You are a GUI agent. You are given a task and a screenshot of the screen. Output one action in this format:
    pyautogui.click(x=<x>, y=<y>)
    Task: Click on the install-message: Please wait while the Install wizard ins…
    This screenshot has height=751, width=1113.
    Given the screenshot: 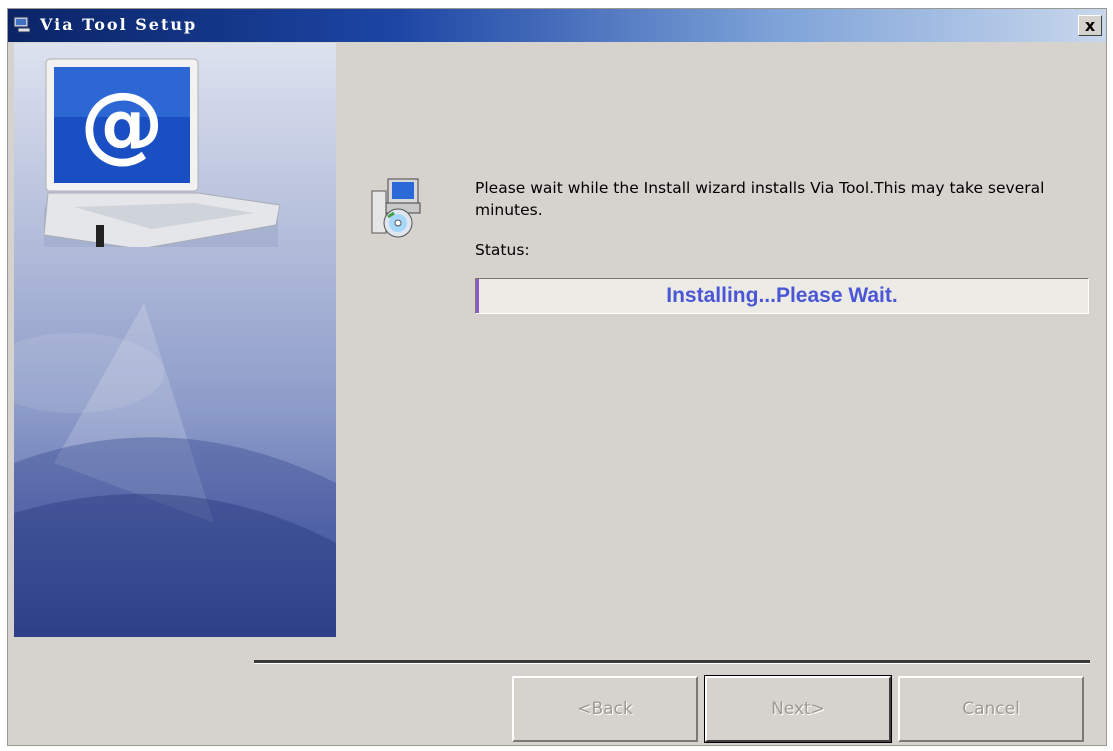 What is the action you would take?
    pyautogui.click(x=760, y=199)
    